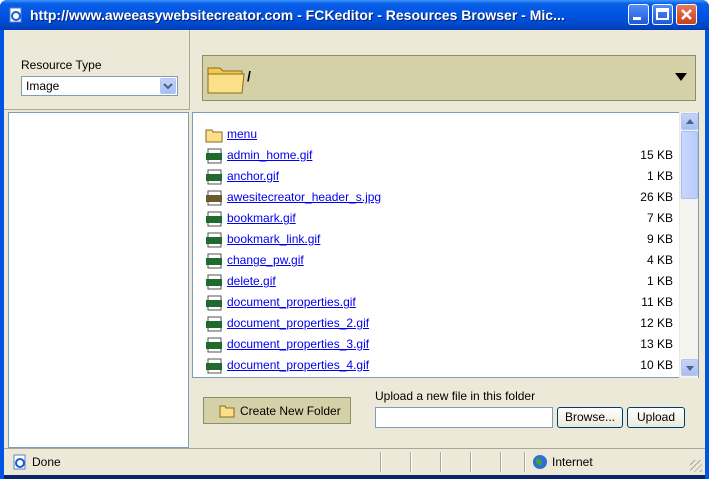 The width and height of the screenshot is (709, 479). What do you see at coordinates (449, 78) in the screenshot?
I see `folder-path-bar: /` at bounding box center [449, 78].